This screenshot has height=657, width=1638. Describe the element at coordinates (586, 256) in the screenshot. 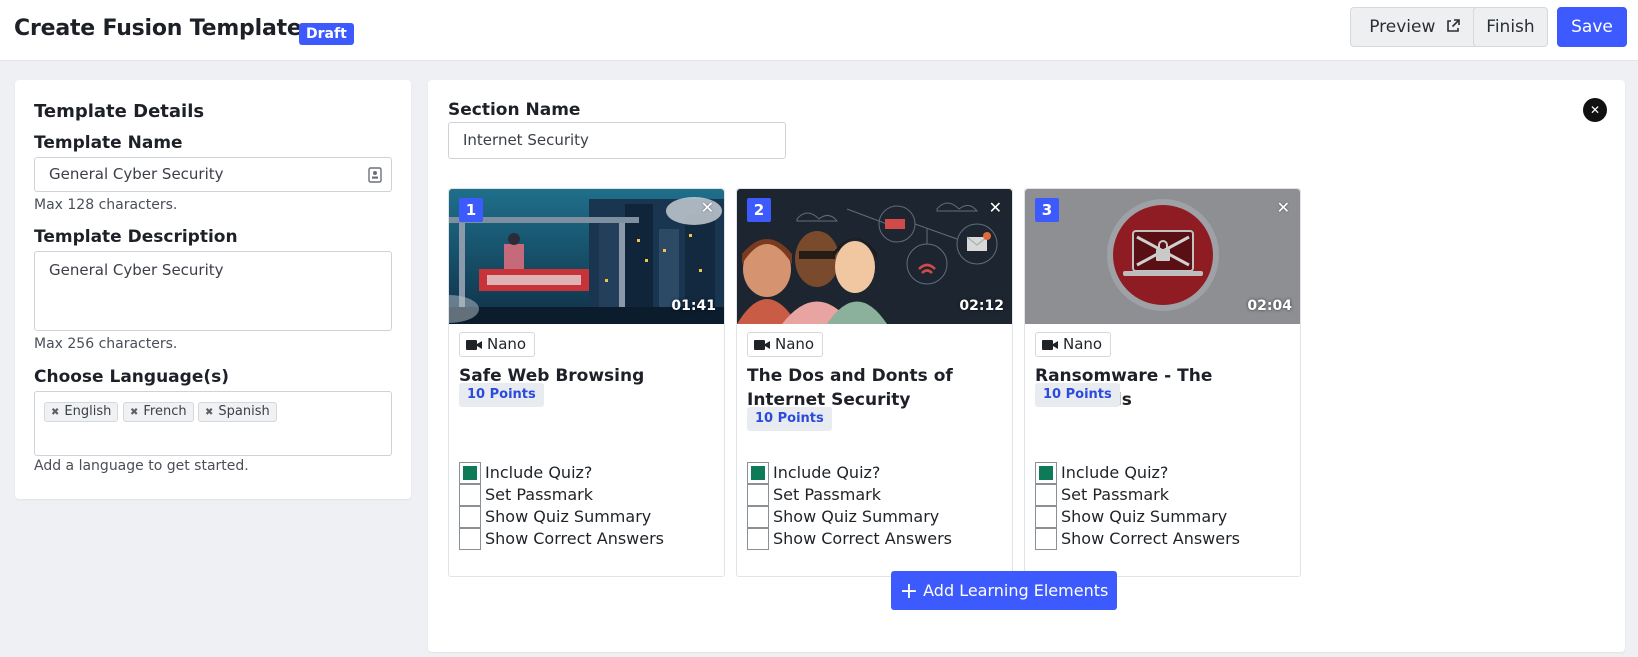

I see `video-thumbnail: 1 ✕ 01:41` at that location.